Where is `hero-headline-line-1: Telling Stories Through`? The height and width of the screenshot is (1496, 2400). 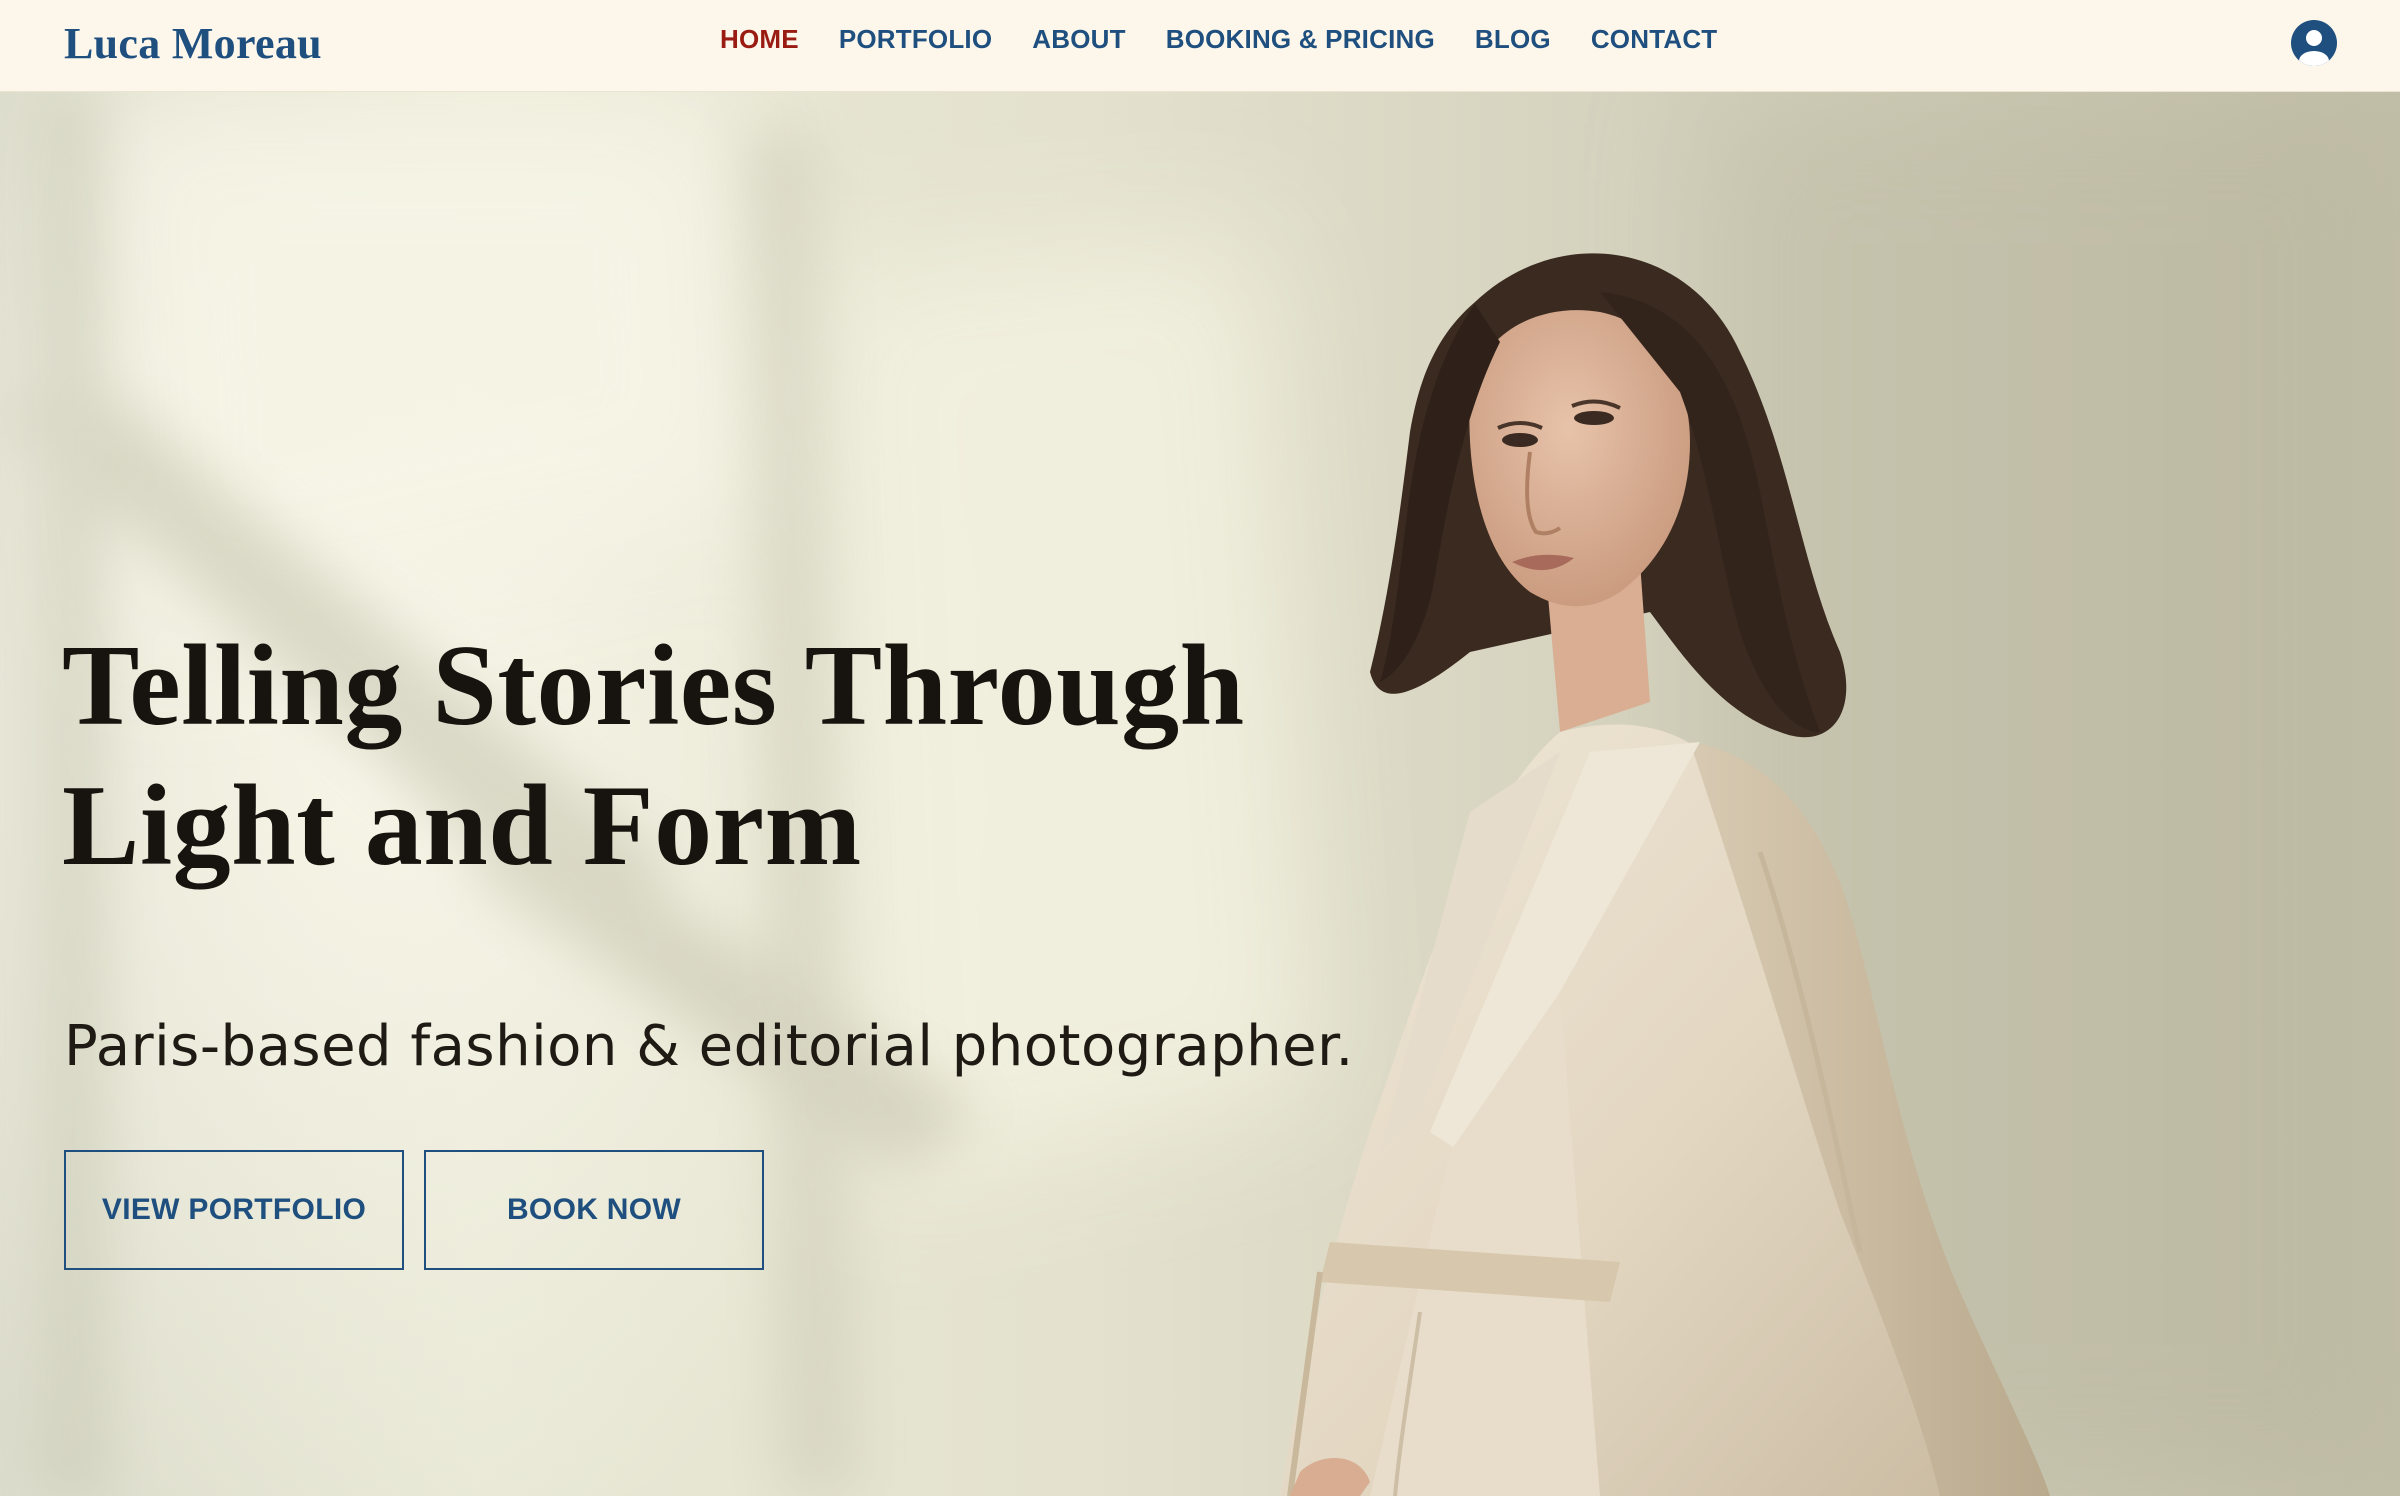 hero-headline-line-1: Telling Stories Through is located at coordinates (653, 686).